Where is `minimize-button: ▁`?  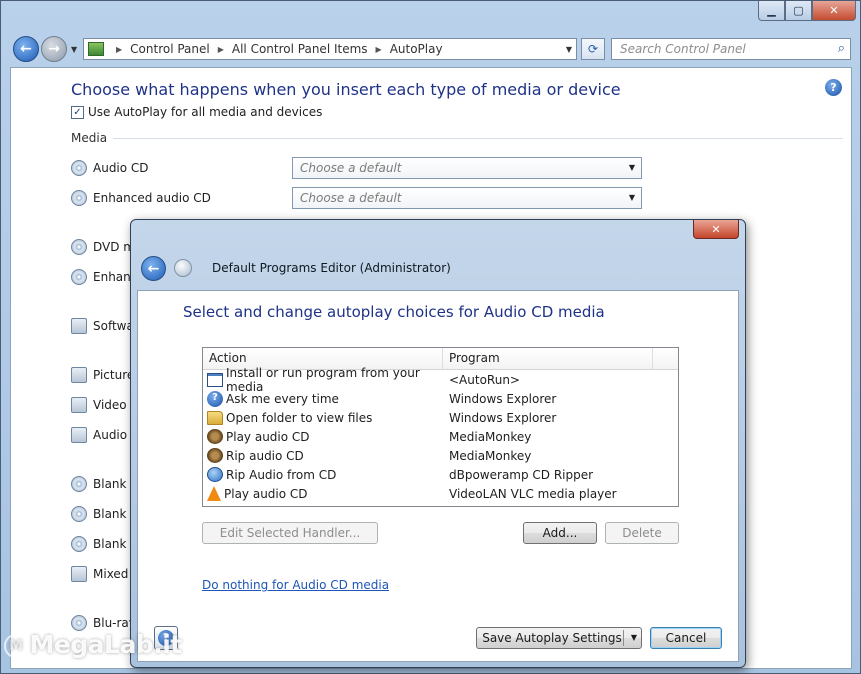 minimize-button: ▁ is located at coordinates (771, 11).